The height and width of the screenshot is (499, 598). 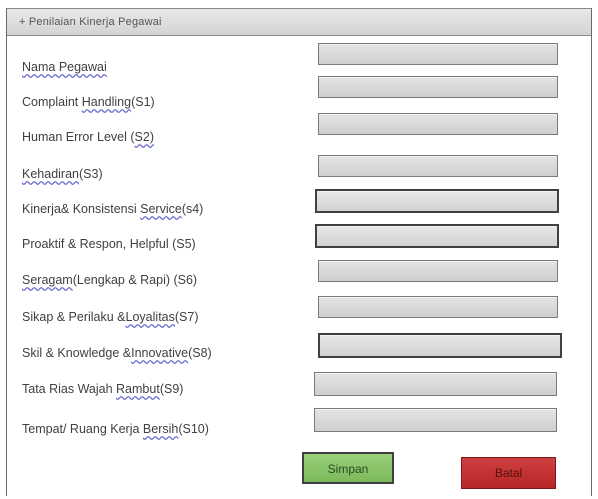 I want to click on seragam-field, so click(x=438, y=271).